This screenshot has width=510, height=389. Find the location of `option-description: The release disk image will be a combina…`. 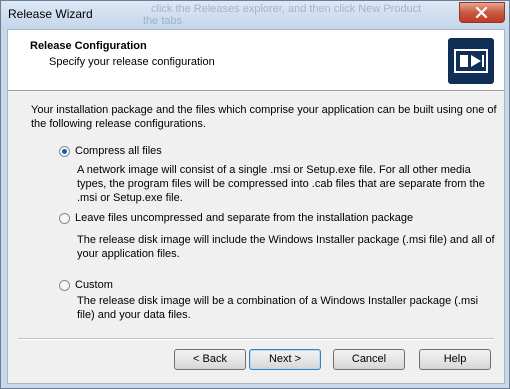

option-description: The release disk image will be a combina… is located at coordinates (278, 308).